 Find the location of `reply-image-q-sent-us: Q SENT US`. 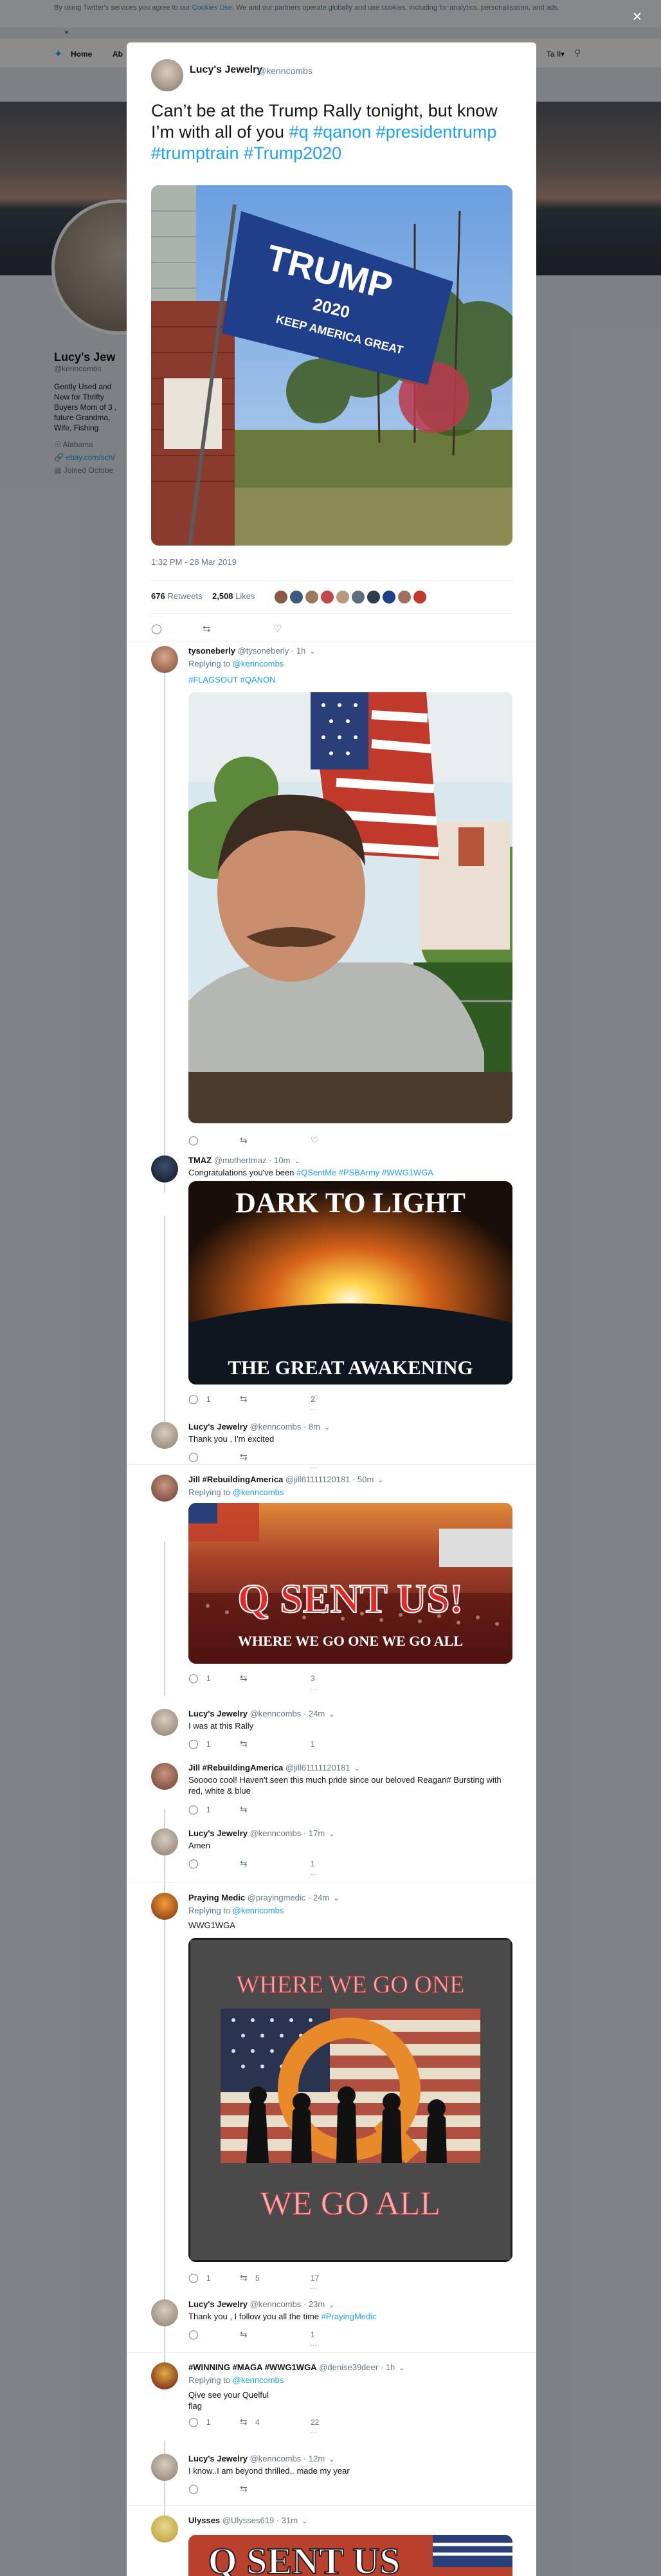

reply-image-q-sent-us: Q SENT US is located at coordinates (350, 2555).